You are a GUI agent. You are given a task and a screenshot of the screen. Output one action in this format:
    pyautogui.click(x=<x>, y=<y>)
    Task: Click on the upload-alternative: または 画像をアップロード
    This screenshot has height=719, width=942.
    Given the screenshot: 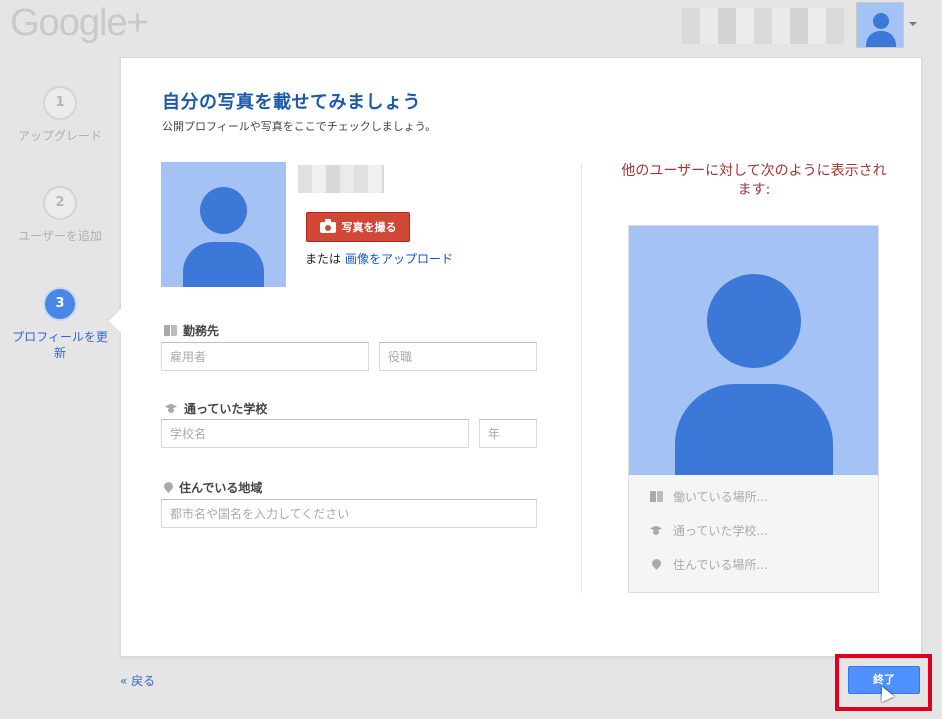 What is the action you would take?
    pyautogui.click(x=379, y=258)
    